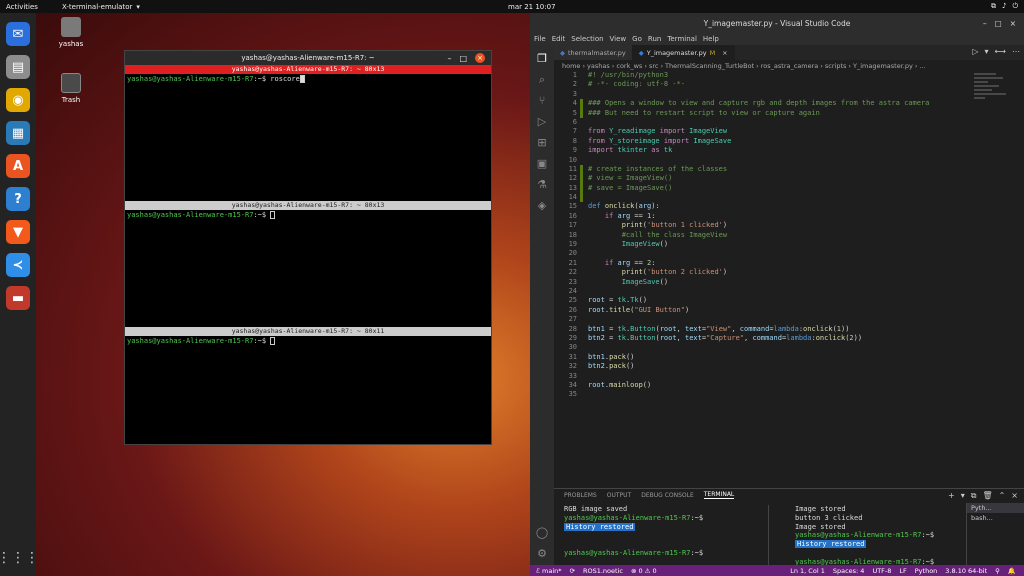 The height and width of the screenshot is (576, 1024). I want to click on explorer-icon: ❐, so click(542, 59).